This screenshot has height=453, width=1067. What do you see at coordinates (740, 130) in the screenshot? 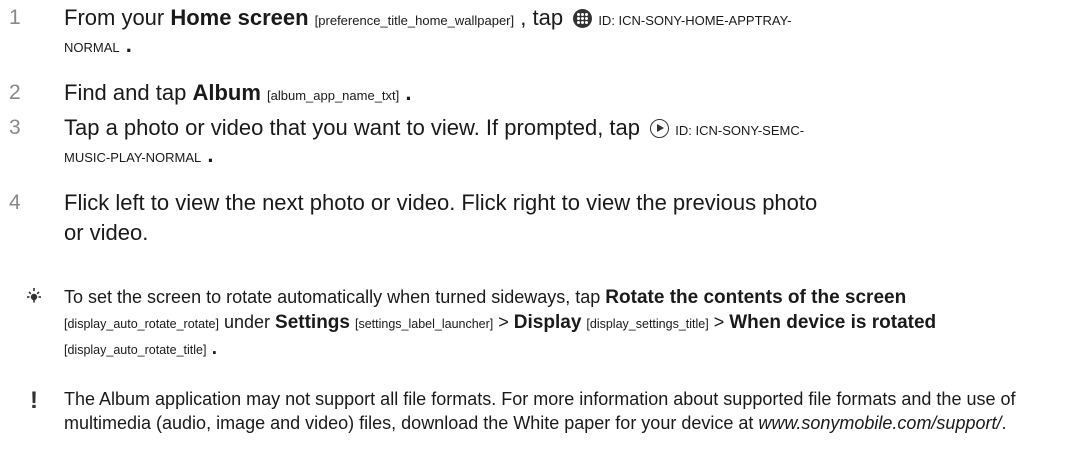
I see `icon-id-tag: ID: ICN-SONY-SEMC-` at bounding box center [740, 130].